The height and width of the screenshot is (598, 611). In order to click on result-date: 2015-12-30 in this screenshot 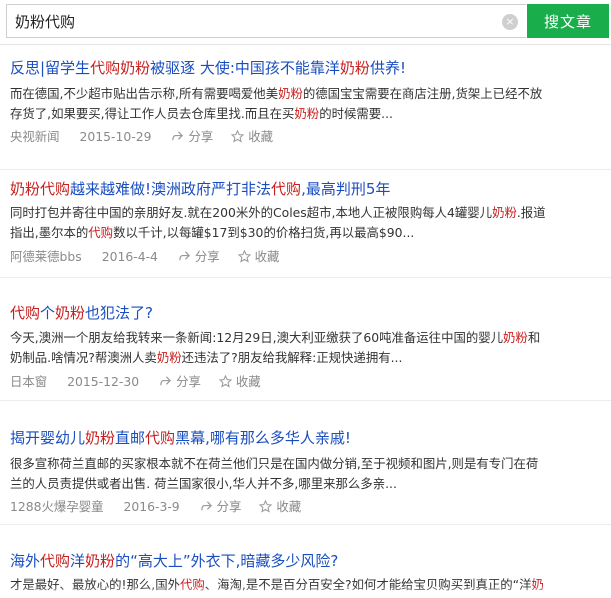, I will do `click(103, 381)`.